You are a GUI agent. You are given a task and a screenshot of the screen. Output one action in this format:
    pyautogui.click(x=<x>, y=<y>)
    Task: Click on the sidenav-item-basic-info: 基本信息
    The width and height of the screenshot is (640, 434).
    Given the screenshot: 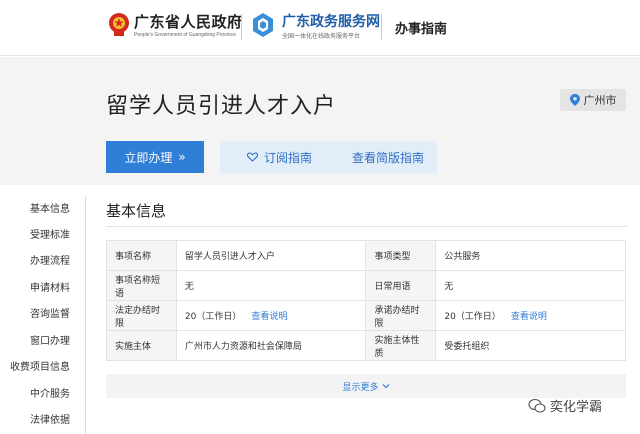 What is the action you would take?
    pyautogui.click(x=50, y=207)
    